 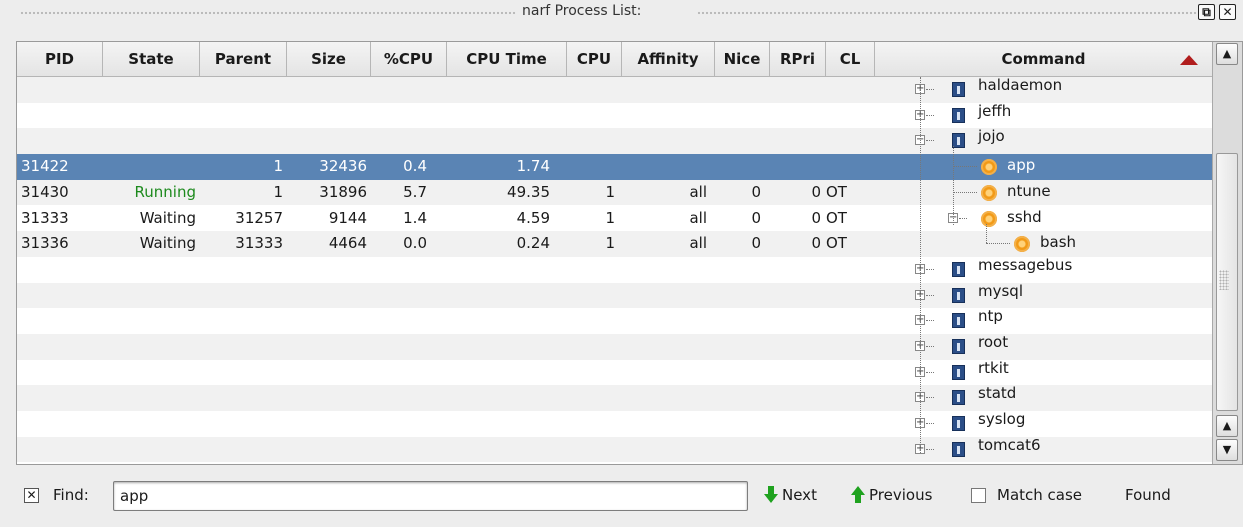 What do you see at coordinates (614, 244) in the screenshot?
I see `table-row: 31336 Waiting 31333 4464 0.0 0.24 1 all 0 0 OT bash` at bounding box center [614, 244].